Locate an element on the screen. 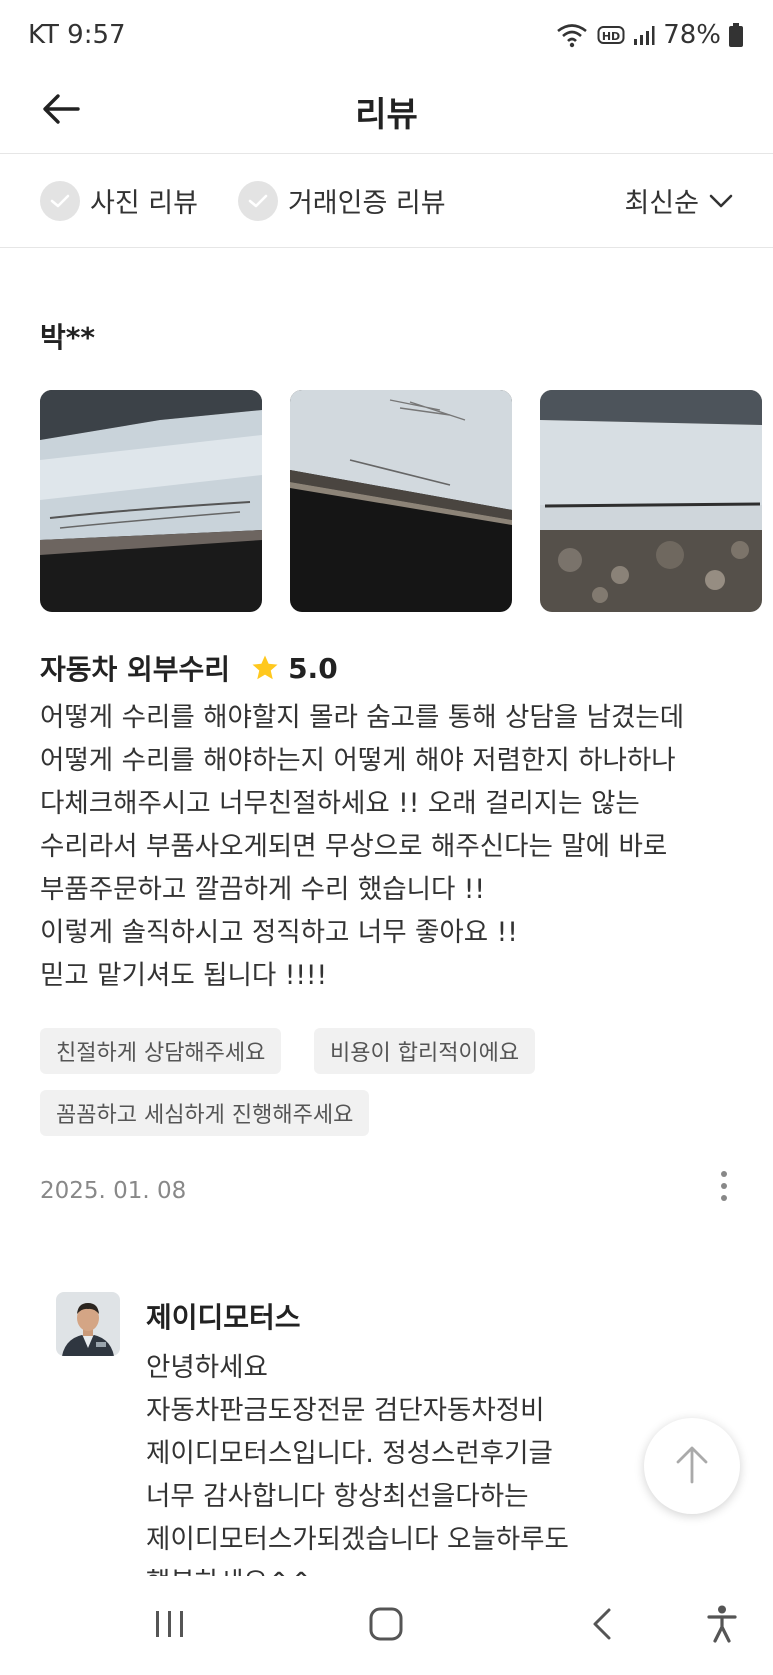  system-back-button is located at coordinates (602, 1626).